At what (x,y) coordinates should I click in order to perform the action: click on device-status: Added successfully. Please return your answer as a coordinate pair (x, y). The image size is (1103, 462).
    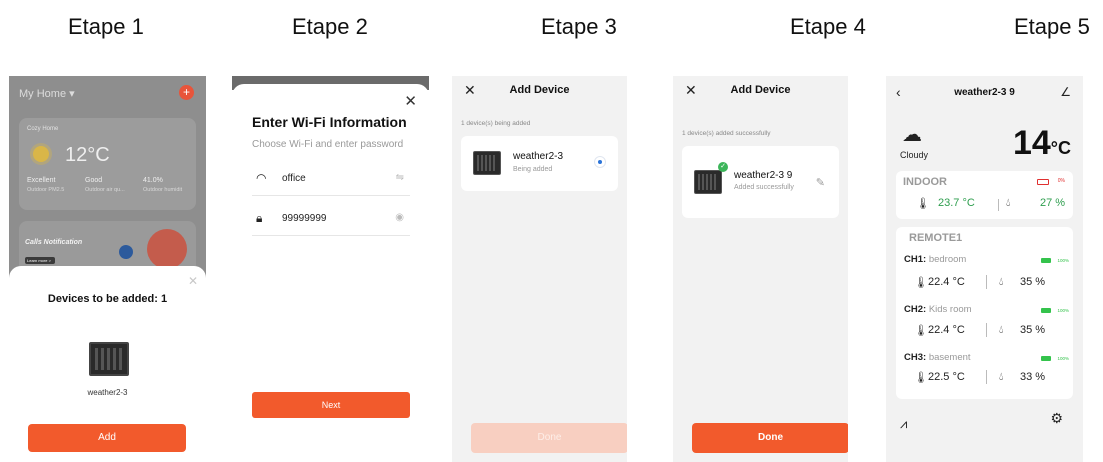
    Looking at the image, I should click on (764, 187).